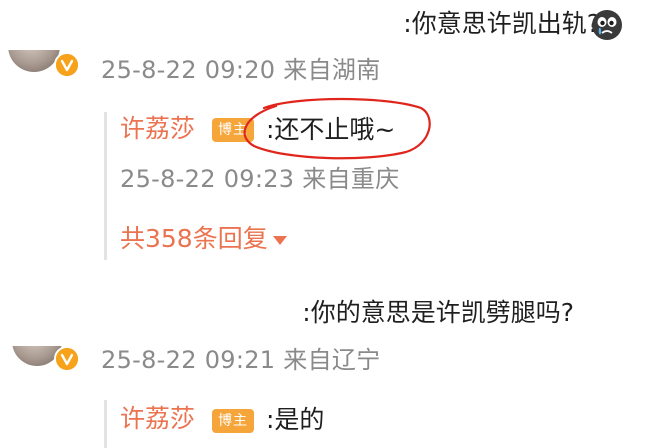  I want to click on more-replies-count: 共358条回复, so click(194, 238).